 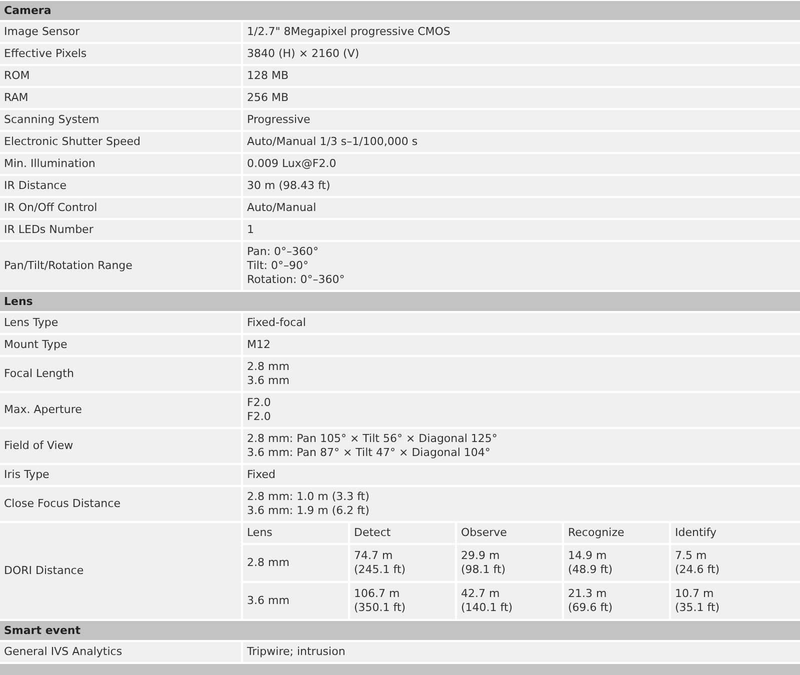 I want to click on spec-value: Pan: 0°–360° Tilt: 0°–90° Rotation: 0°–360°, so click(x=521, y=266).